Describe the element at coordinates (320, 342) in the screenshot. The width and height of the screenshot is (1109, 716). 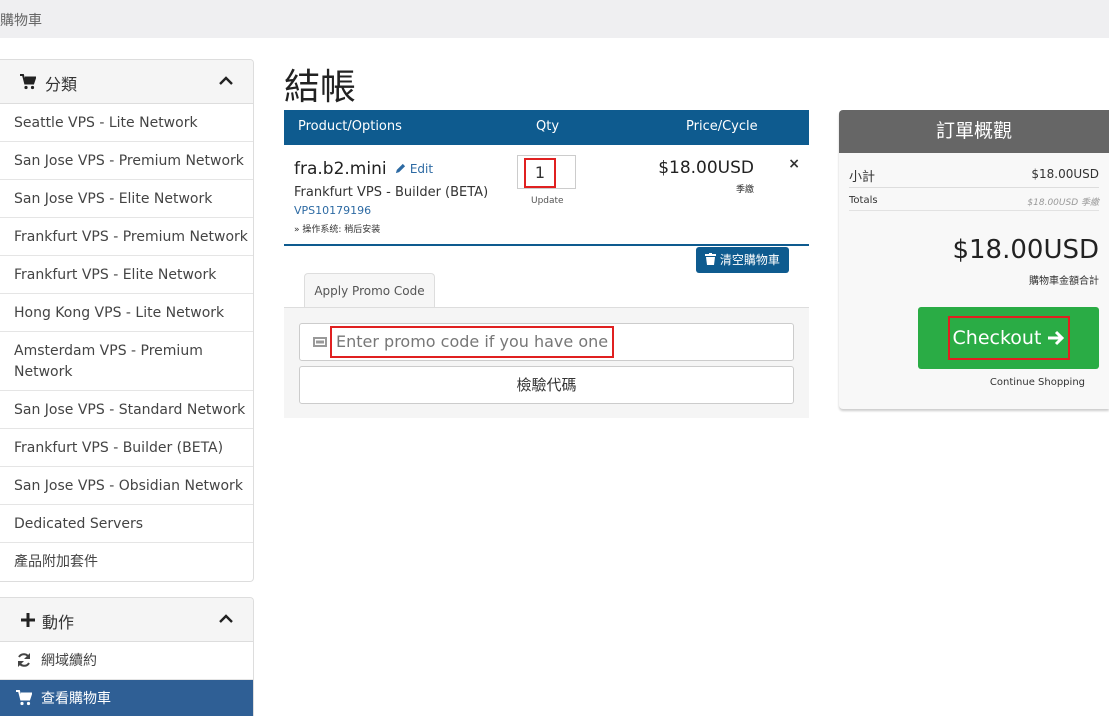
I see `ticket-icon` at that location.